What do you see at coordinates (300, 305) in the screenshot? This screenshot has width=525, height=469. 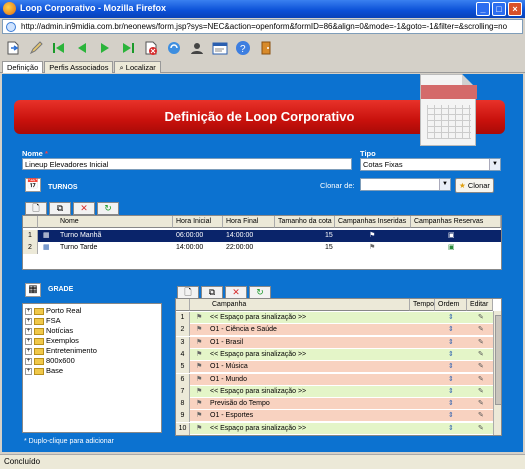 I see `col-campanha: Campanha` at bounding box center [300, 305].